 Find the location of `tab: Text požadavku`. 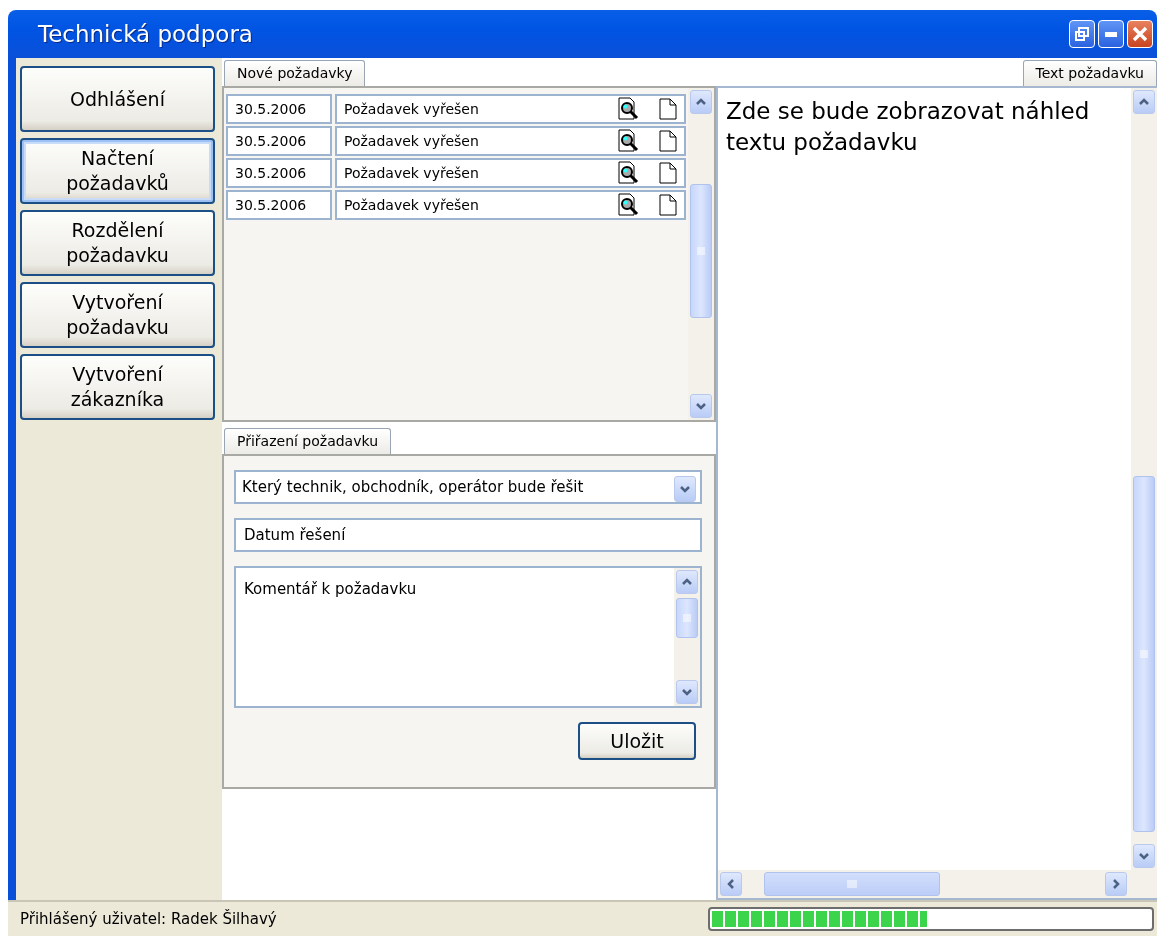

tab: Text požadavku is located at coordinates (1089, 73).